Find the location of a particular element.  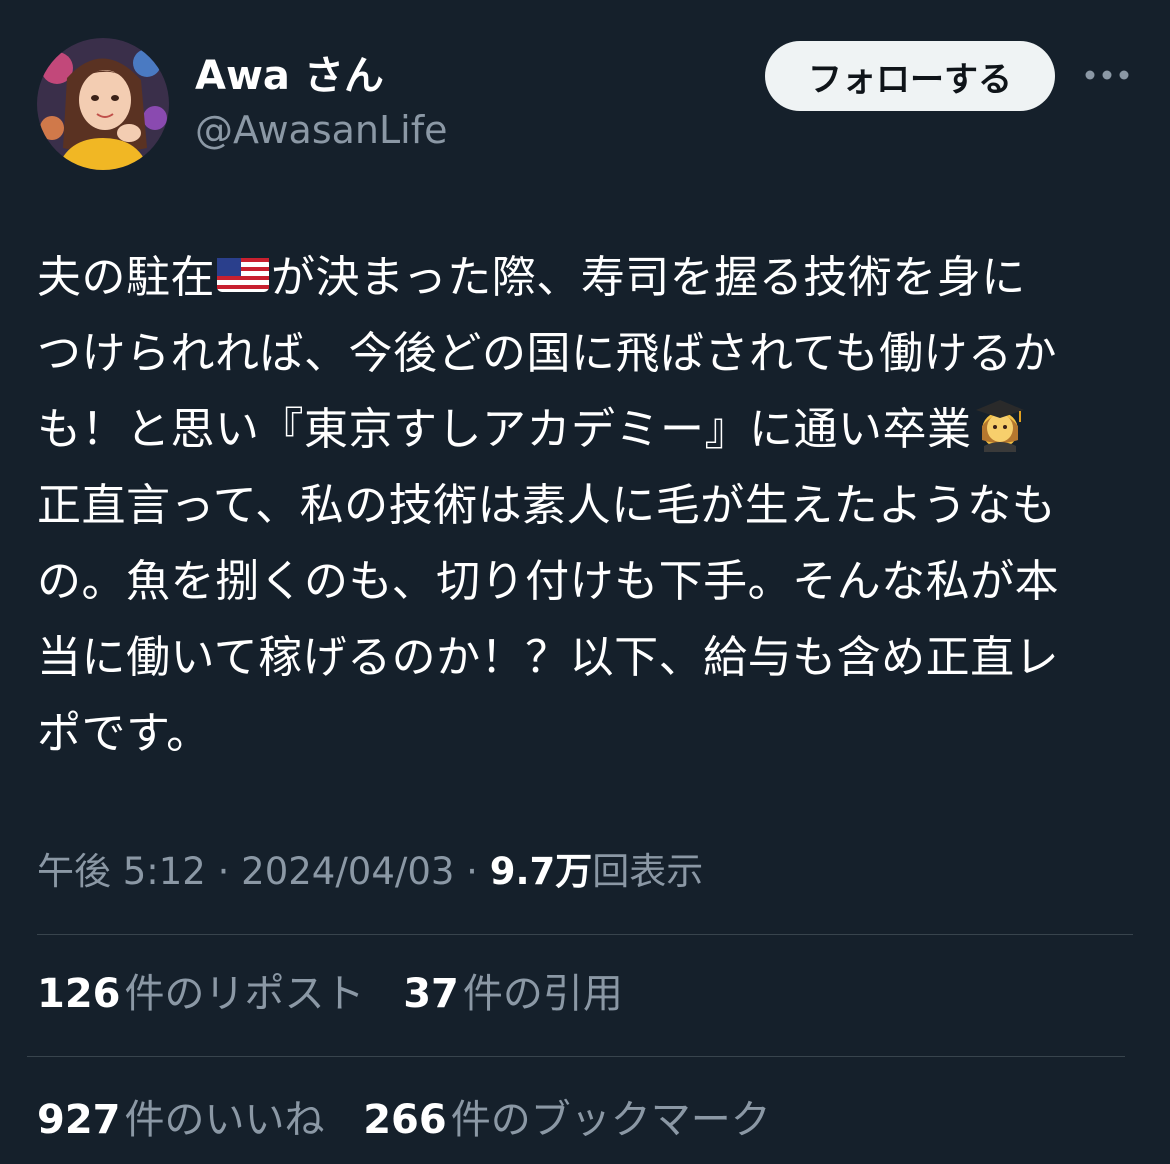

woman-portrait-avatar is located at coordinates (103, 104).